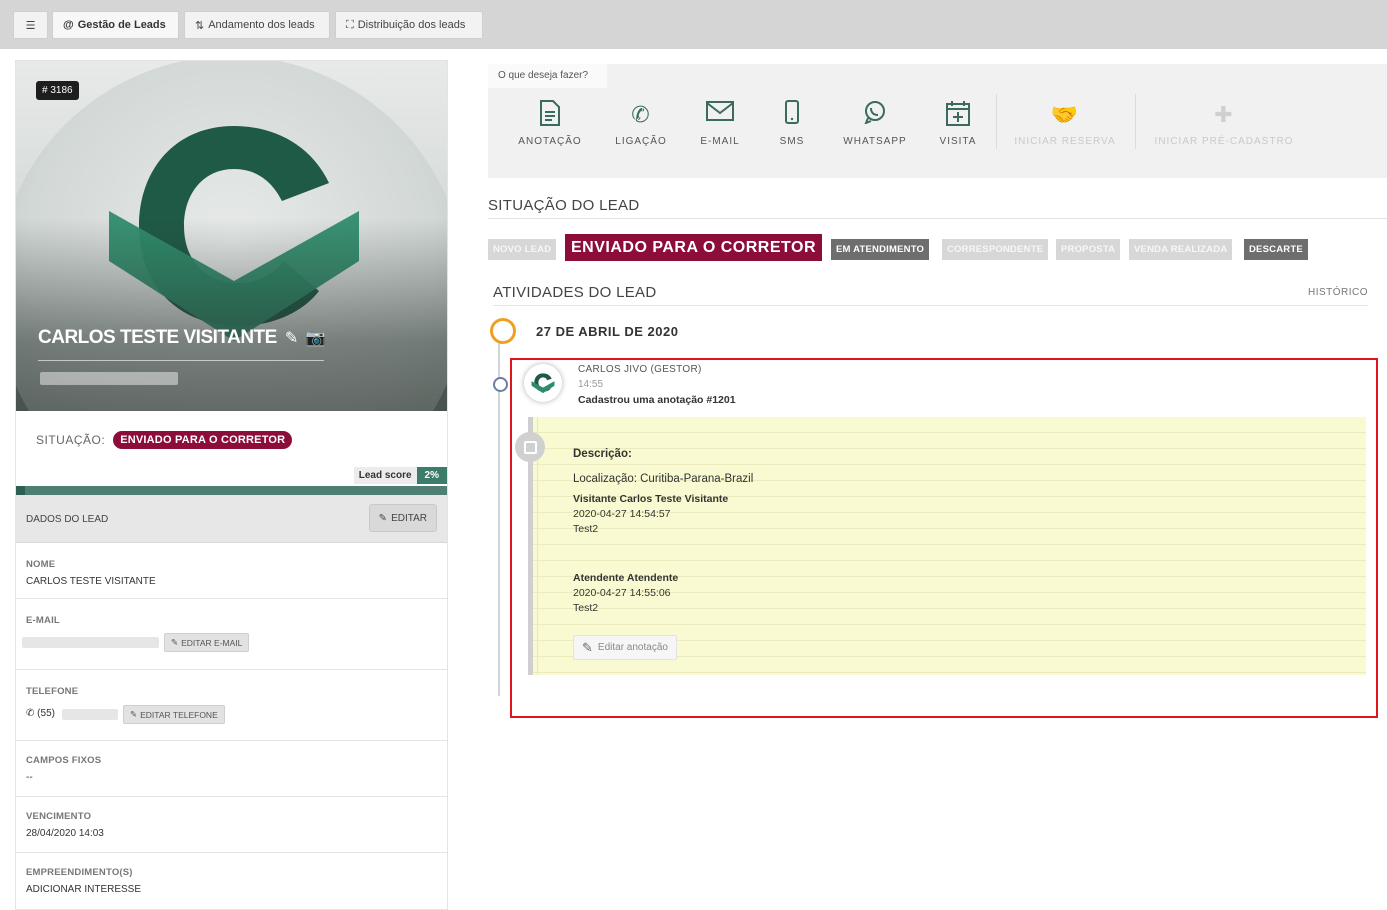 Image resolution: width=1387 pixels, height=910 pixels. Describe the element at coordinates (29, 777) in the screenshot. I see `campos-value: --` at that location.